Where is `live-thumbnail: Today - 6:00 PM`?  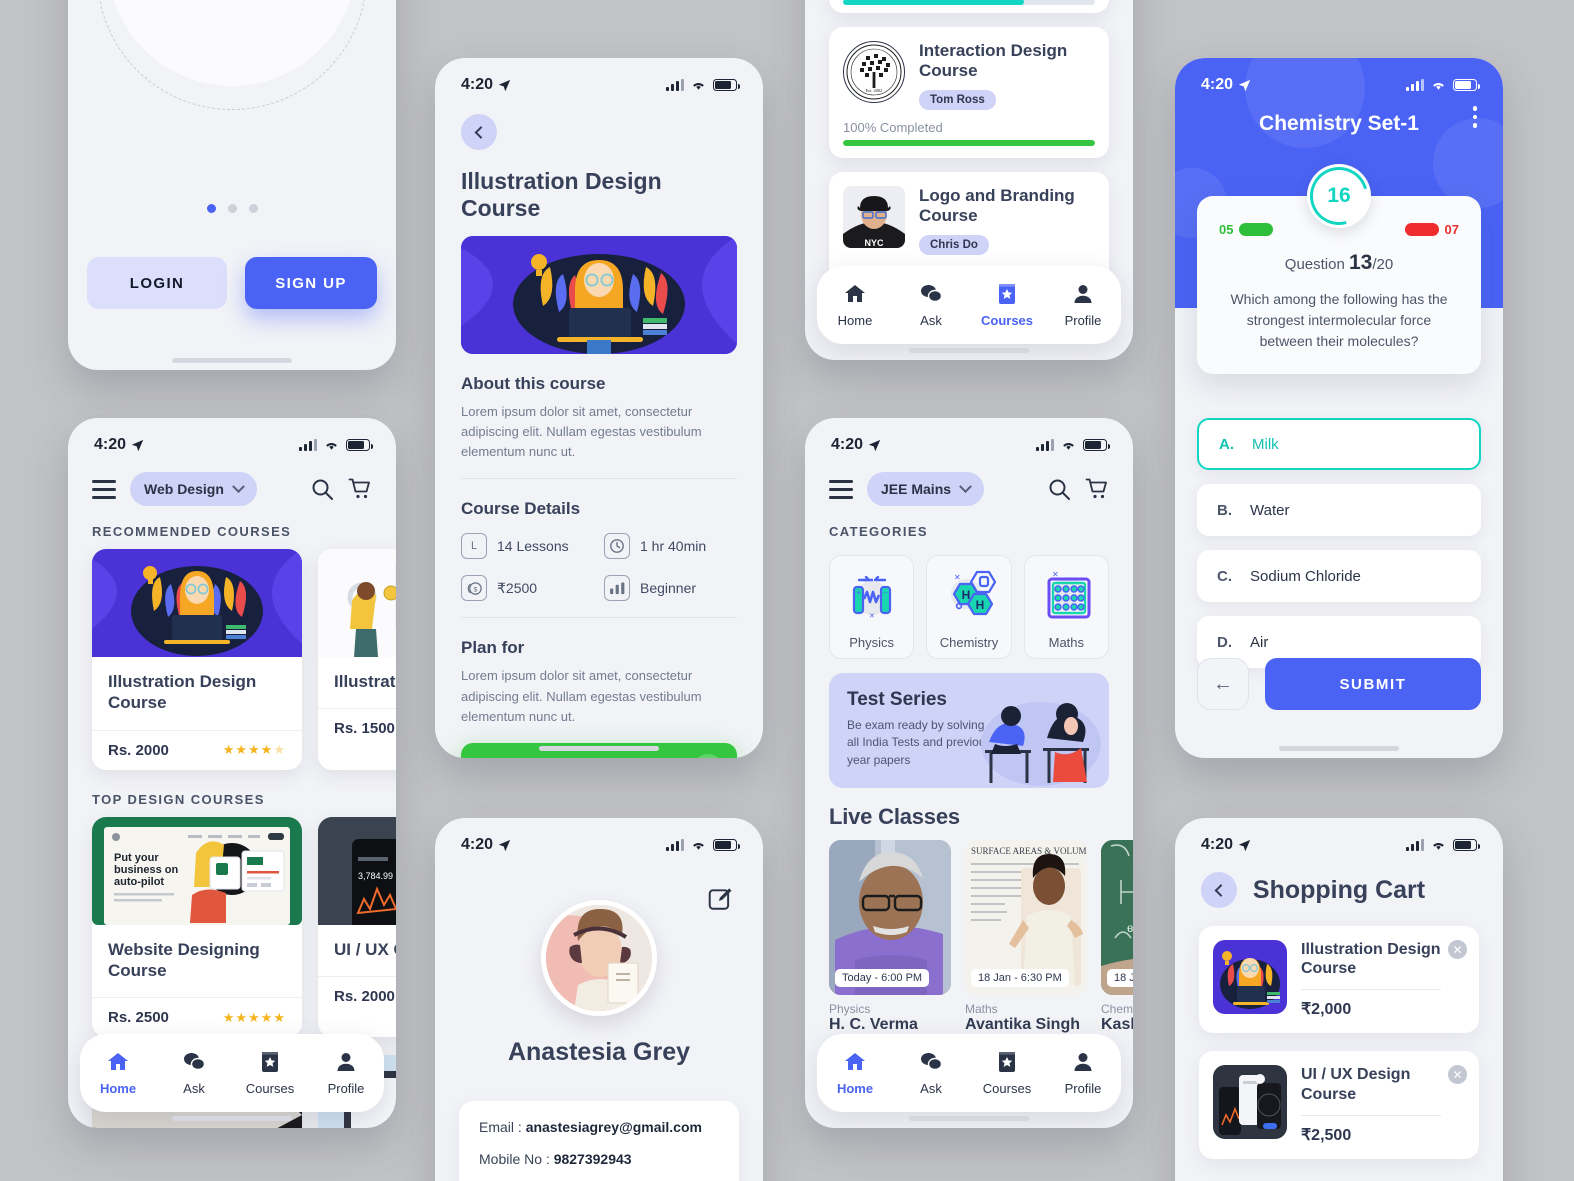
live-thumbnail: Today - 6:00 PM is located at coordinates (890, 917).